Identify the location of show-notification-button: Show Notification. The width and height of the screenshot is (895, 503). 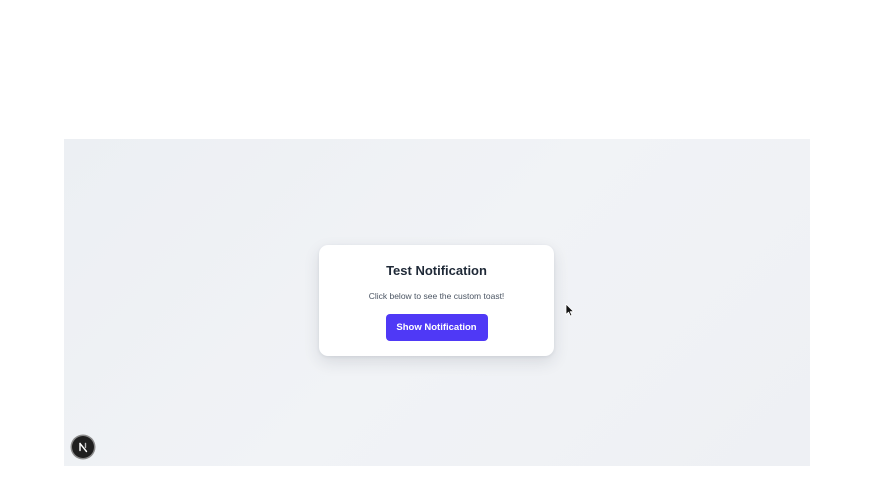
(436, 327).